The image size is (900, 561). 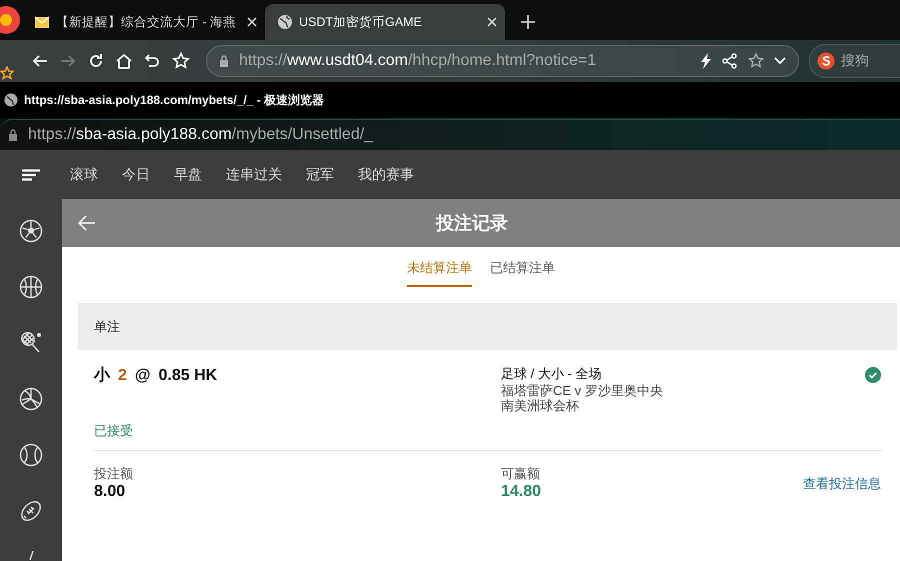 I want to click on win-label: 可赢额, so click(x=521, y=474).